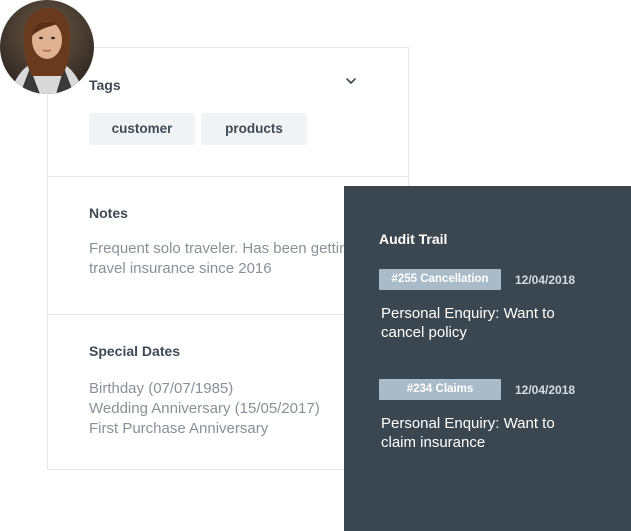  Describe the element at coordinates (198, 129) in the screenshot. I see `tag-list: customer products` at that location.